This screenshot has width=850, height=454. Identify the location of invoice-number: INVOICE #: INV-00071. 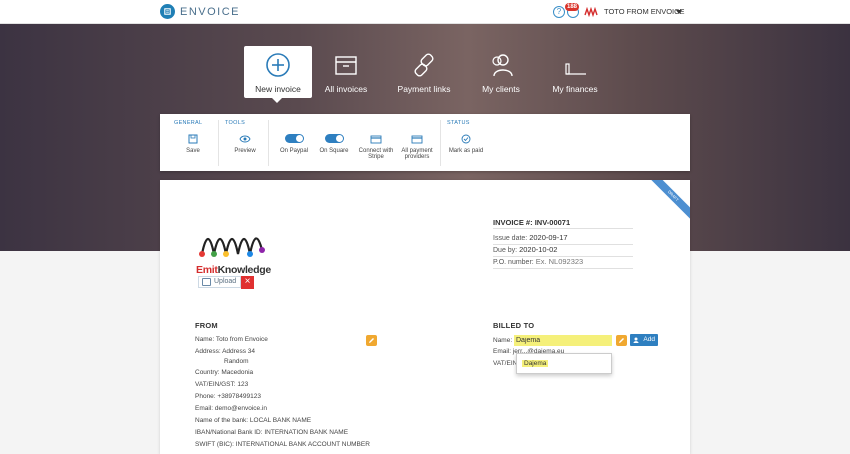
(532, 222).